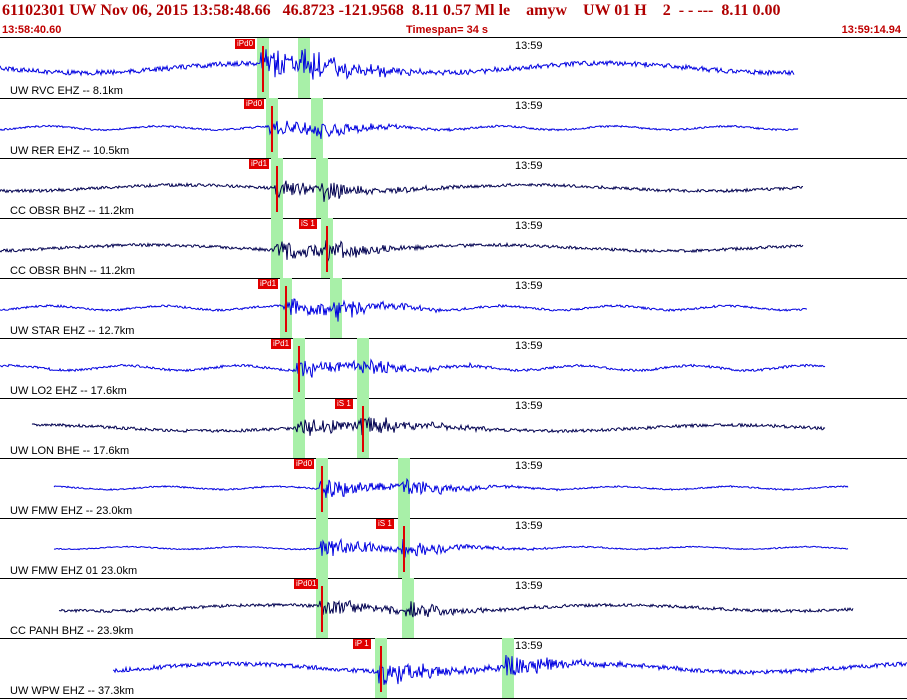  What do you see at coordinates (306, 584) in the screenshot?
I see `pick-tag: iPd01` at bounding box center [306, 584].